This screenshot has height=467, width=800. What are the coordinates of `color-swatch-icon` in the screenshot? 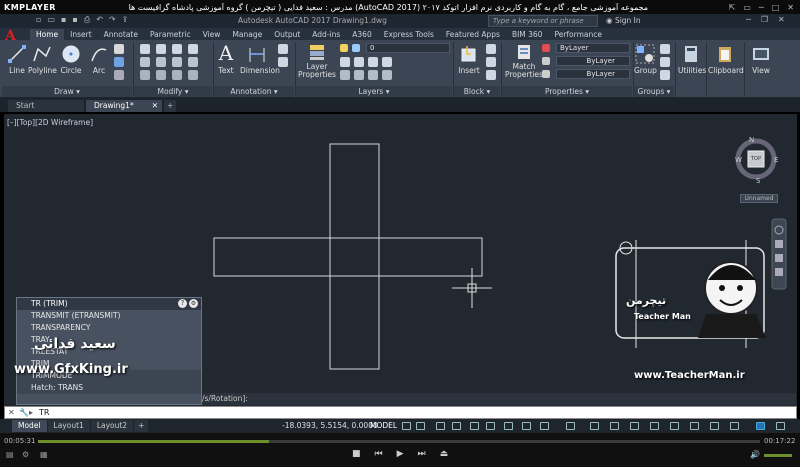 It's located at (546, 48).